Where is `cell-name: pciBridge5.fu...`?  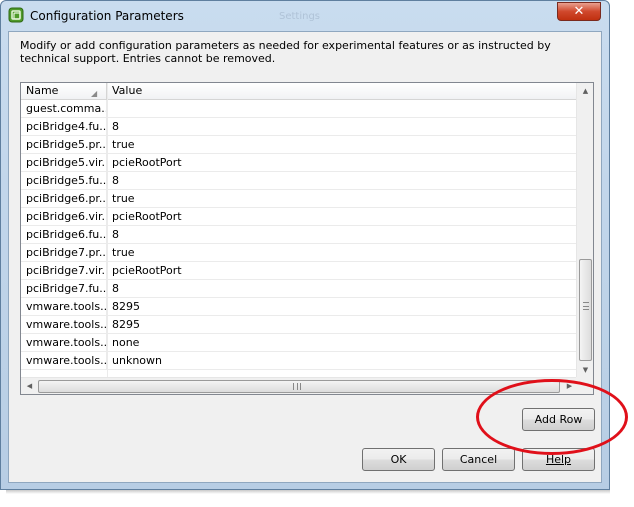 cell-name: pciBridge5.fu... is located at coordinates (64, 181).